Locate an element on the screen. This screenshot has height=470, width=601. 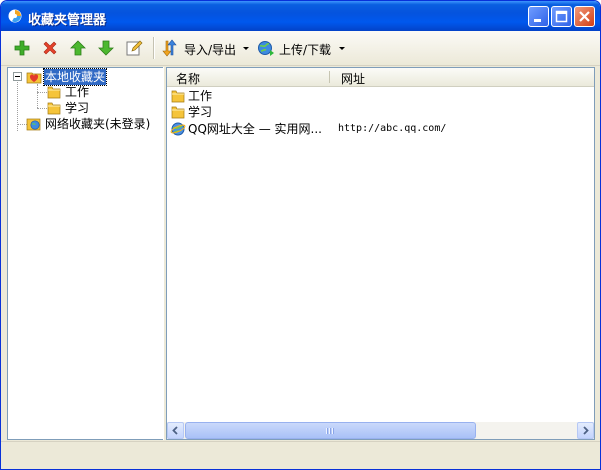
close-button is located at coordinates (584, 16).